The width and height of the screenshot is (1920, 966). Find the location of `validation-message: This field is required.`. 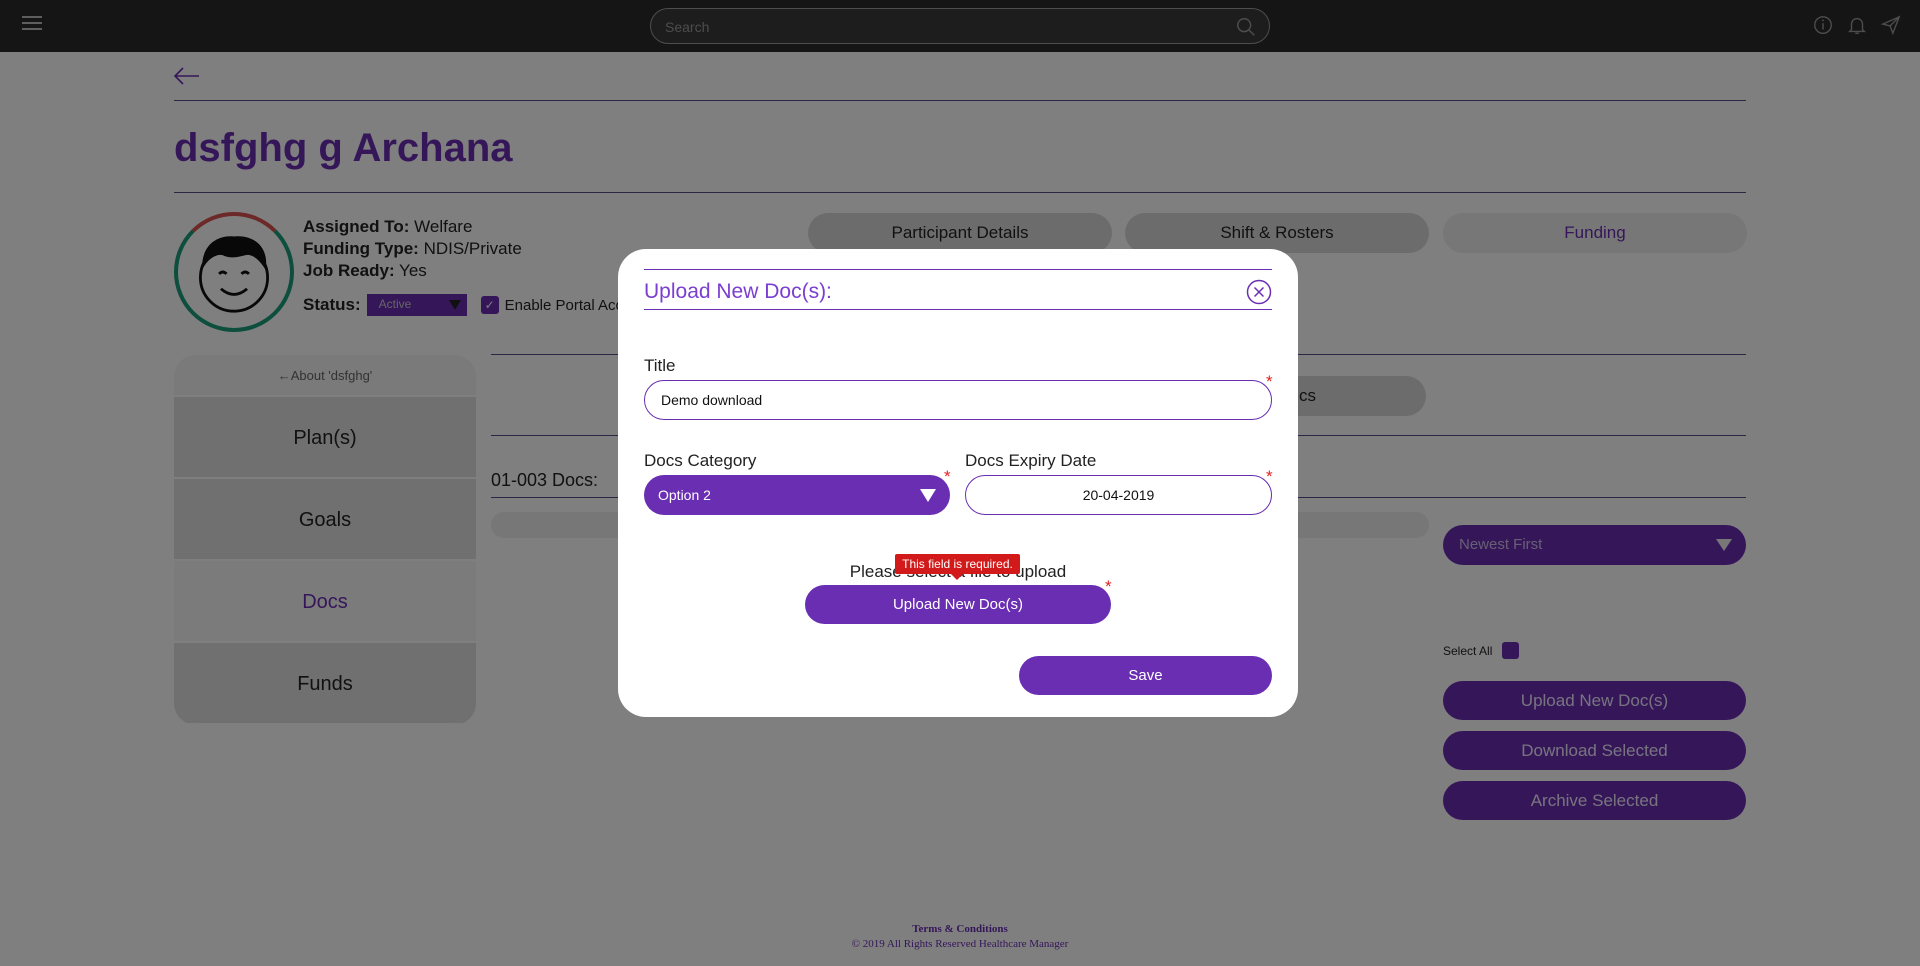

validation-message: This field is required. is located at coordinates (957, 564).